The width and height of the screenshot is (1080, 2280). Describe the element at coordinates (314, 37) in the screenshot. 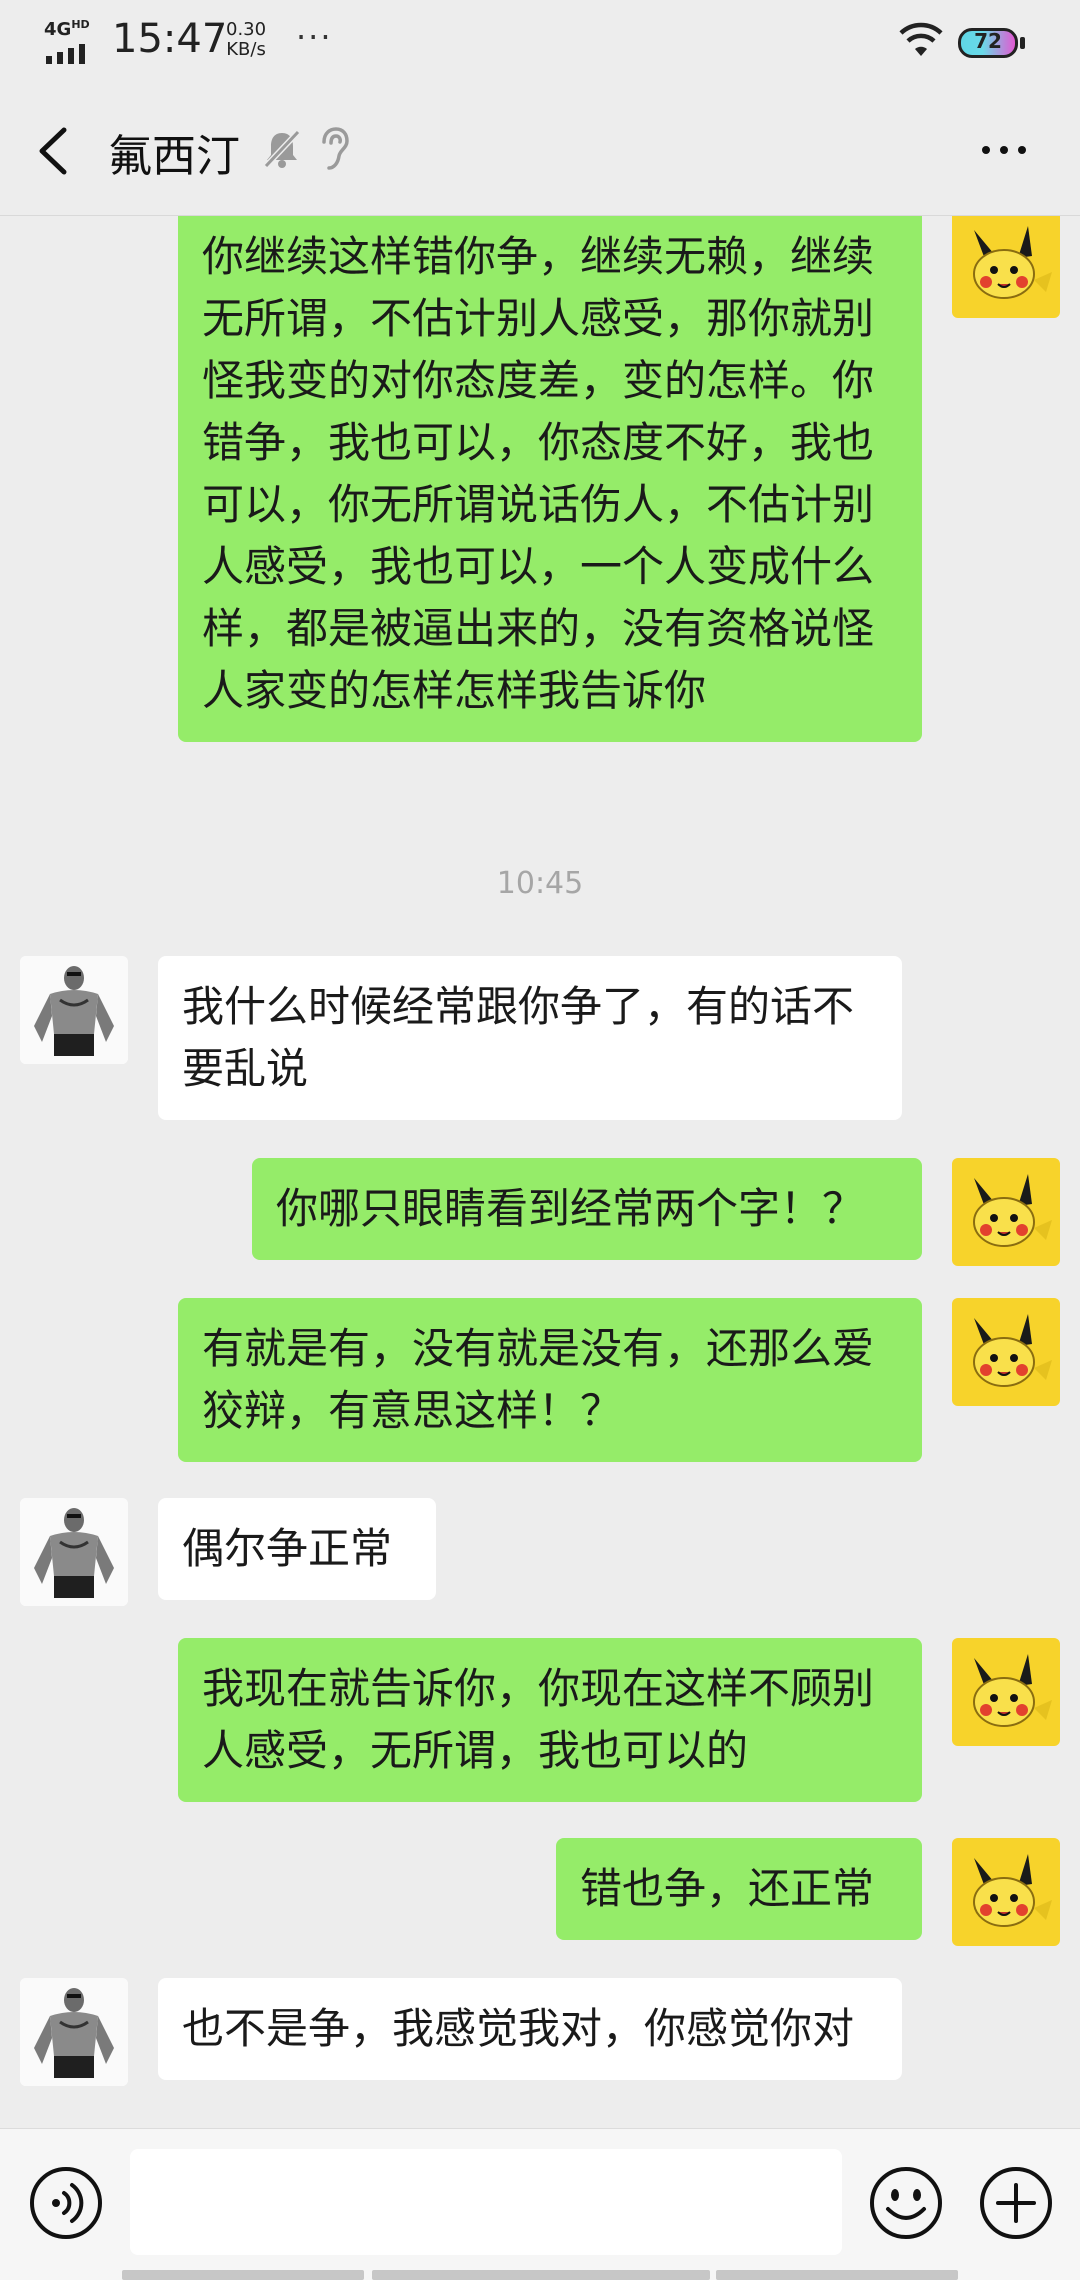

I see `status-more-icon: ···` at that location.